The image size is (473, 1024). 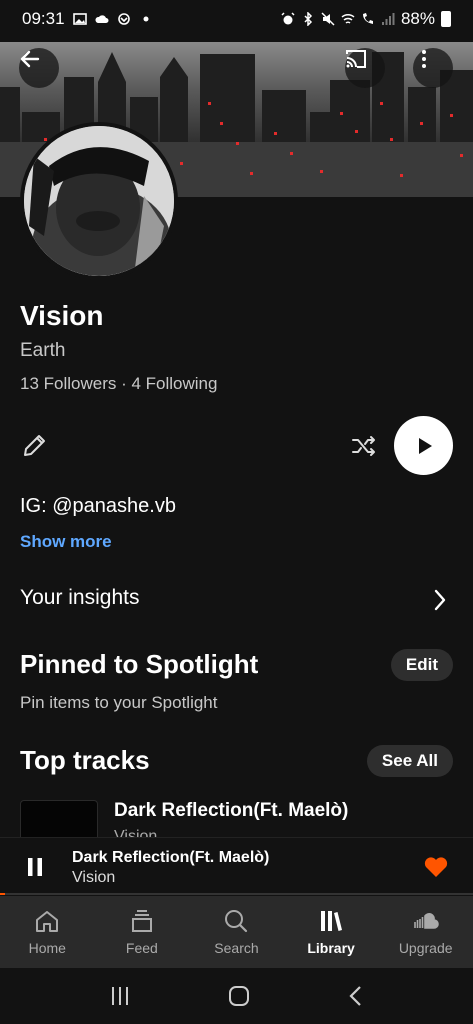 I want to click on wifi-call-icon, so click(x=367, y=18).